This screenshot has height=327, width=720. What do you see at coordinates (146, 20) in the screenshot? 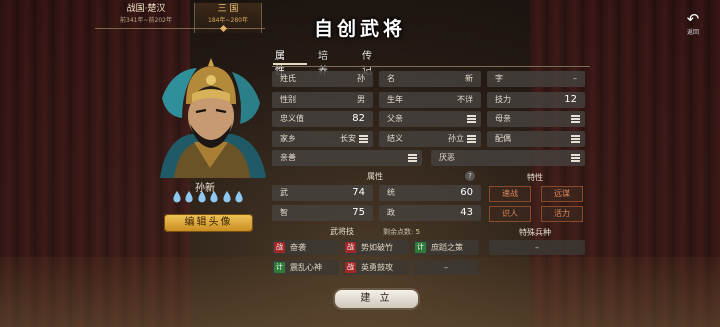
I see `era-range: 前341年~前202年` at bounding box center [146, 20].